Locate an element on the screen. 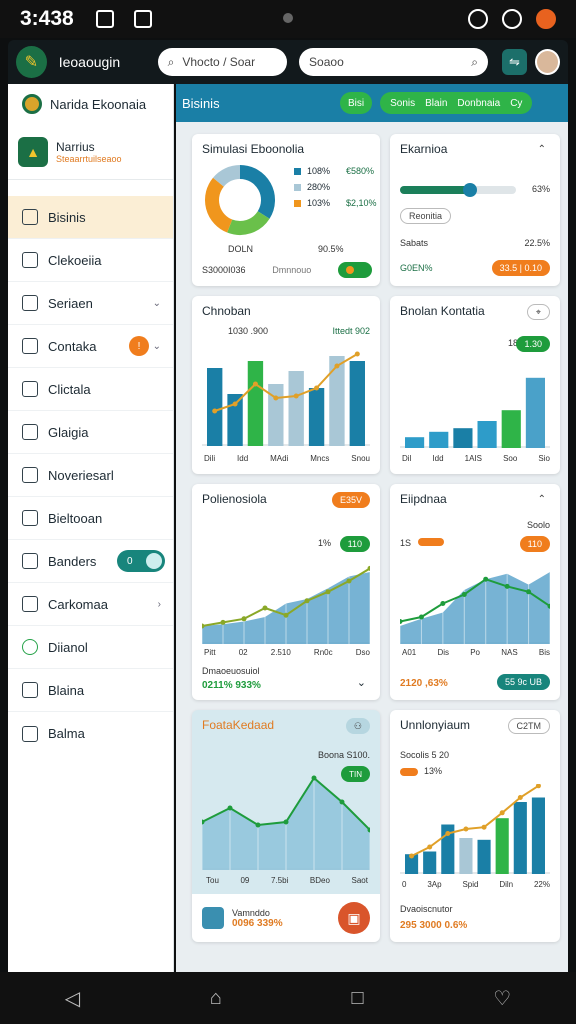 This screenshot has width=576, height=1024. sidebar-item-bieltooan: Bieltooan is located at coordinates (90, 518).